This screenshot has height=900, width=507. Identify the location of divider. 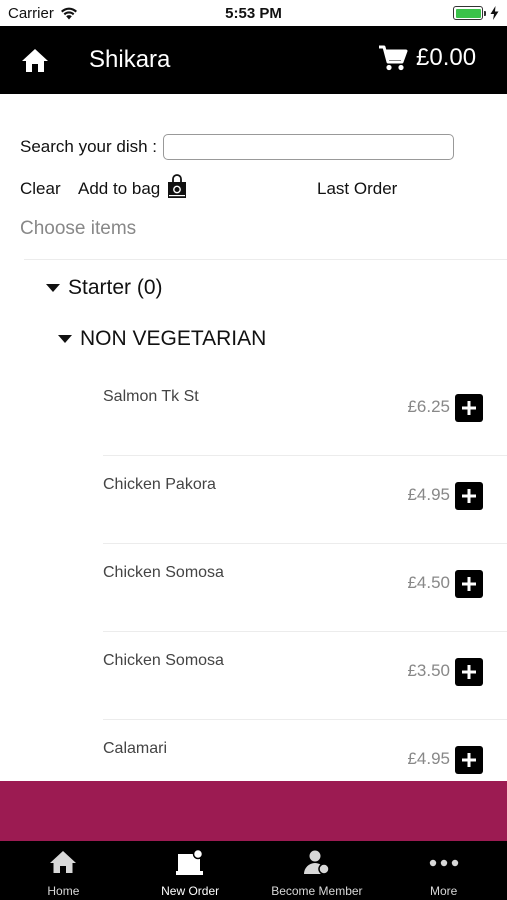
(265, 259).